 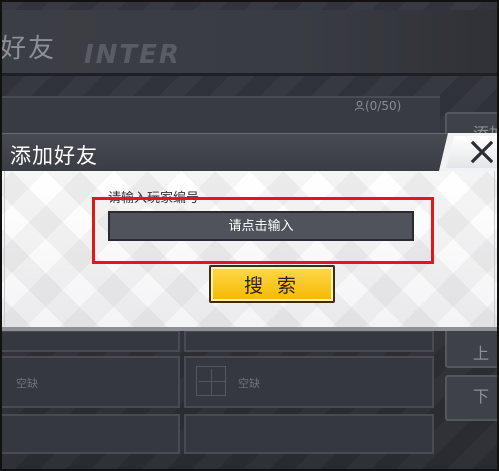 I want to click on dialog-header: 添加好友, so click(x=249, y=152).